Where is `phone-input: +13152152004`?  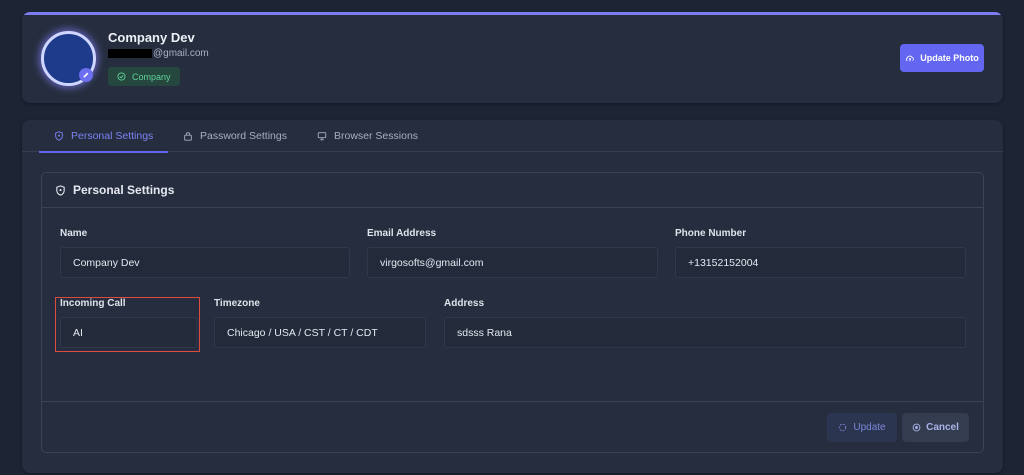
phone-input: +13152152004 is located at coordinates (820, 262).